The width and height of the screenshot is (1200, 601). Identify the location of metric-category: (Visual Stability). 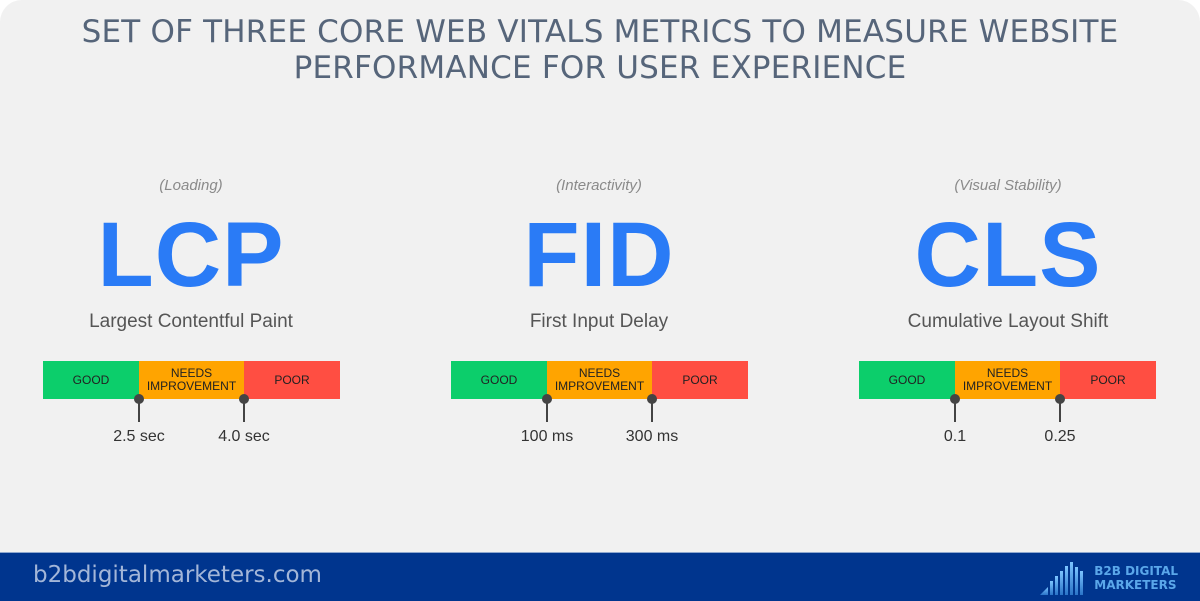
(1008, 185).